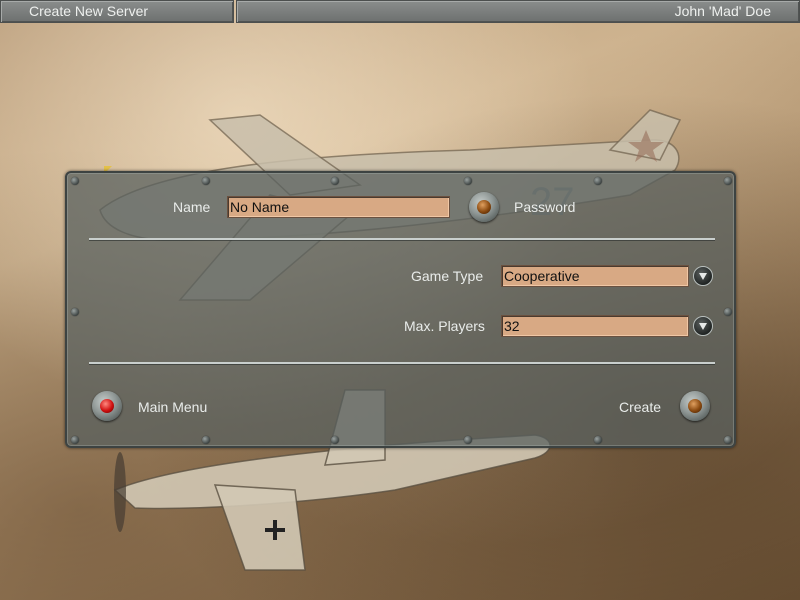 The image size is (800, 600). What do you see at coordinates (595, 276) in the screenshot?
I see `game-type-select: Cooperative` at bounding box center [595, 276].